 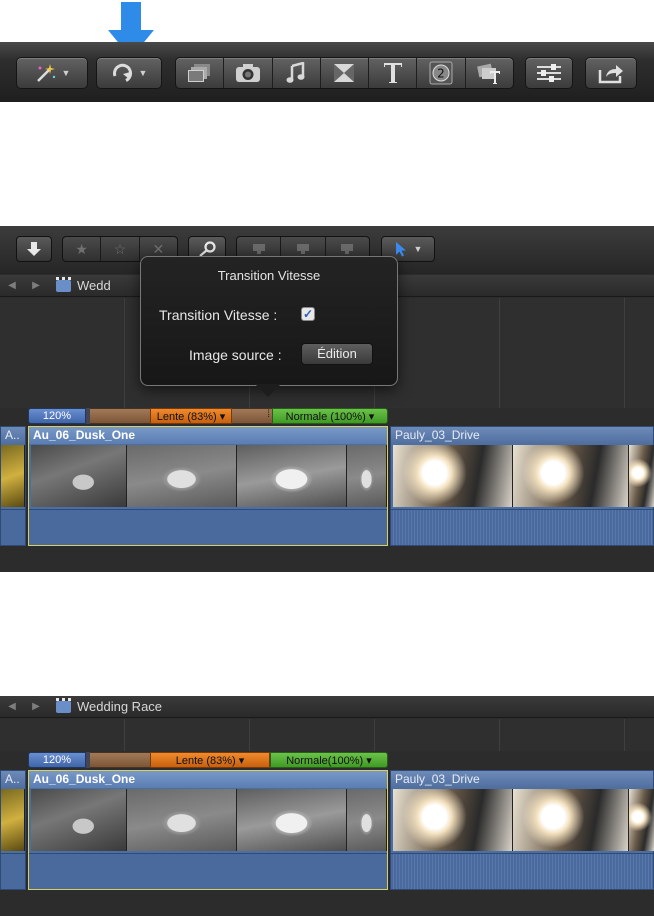 I want to click on inspector-sliders-icon, so click(x=549, y=73).